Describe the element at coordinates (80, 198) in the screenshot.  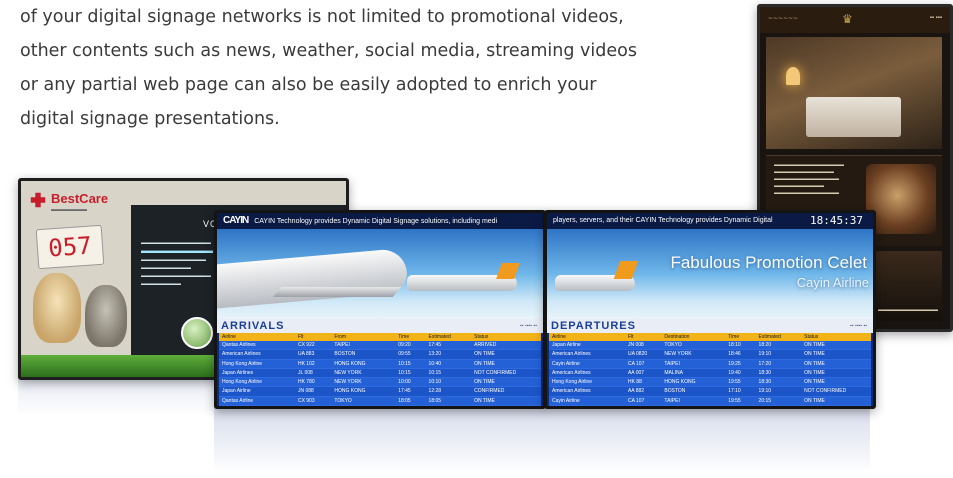
I see `vet-brand: BestCare` at that location.